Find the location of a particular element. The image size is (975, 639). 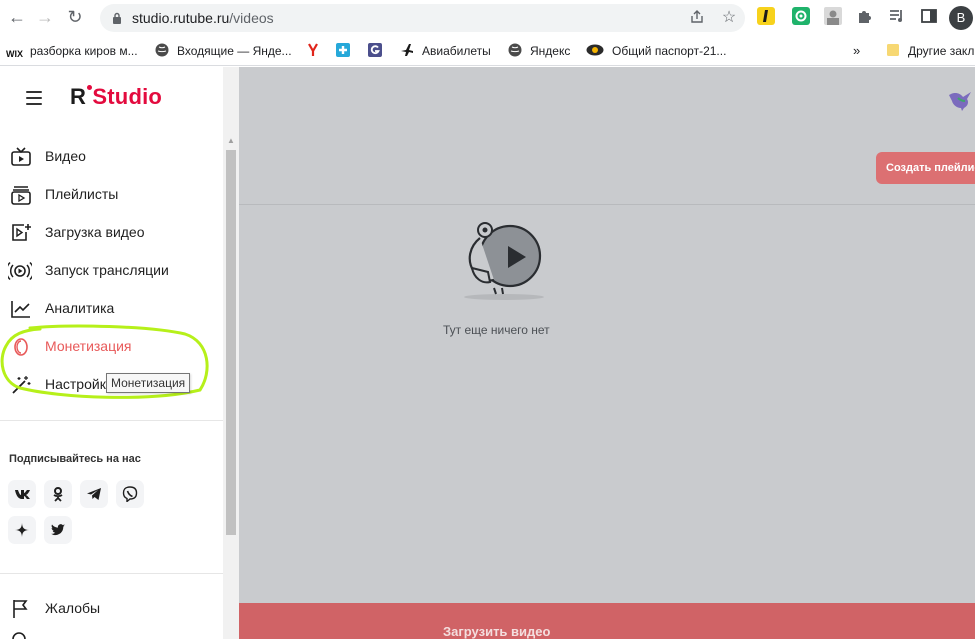

star-icon: ☆ is located at coordinates (729, 18).